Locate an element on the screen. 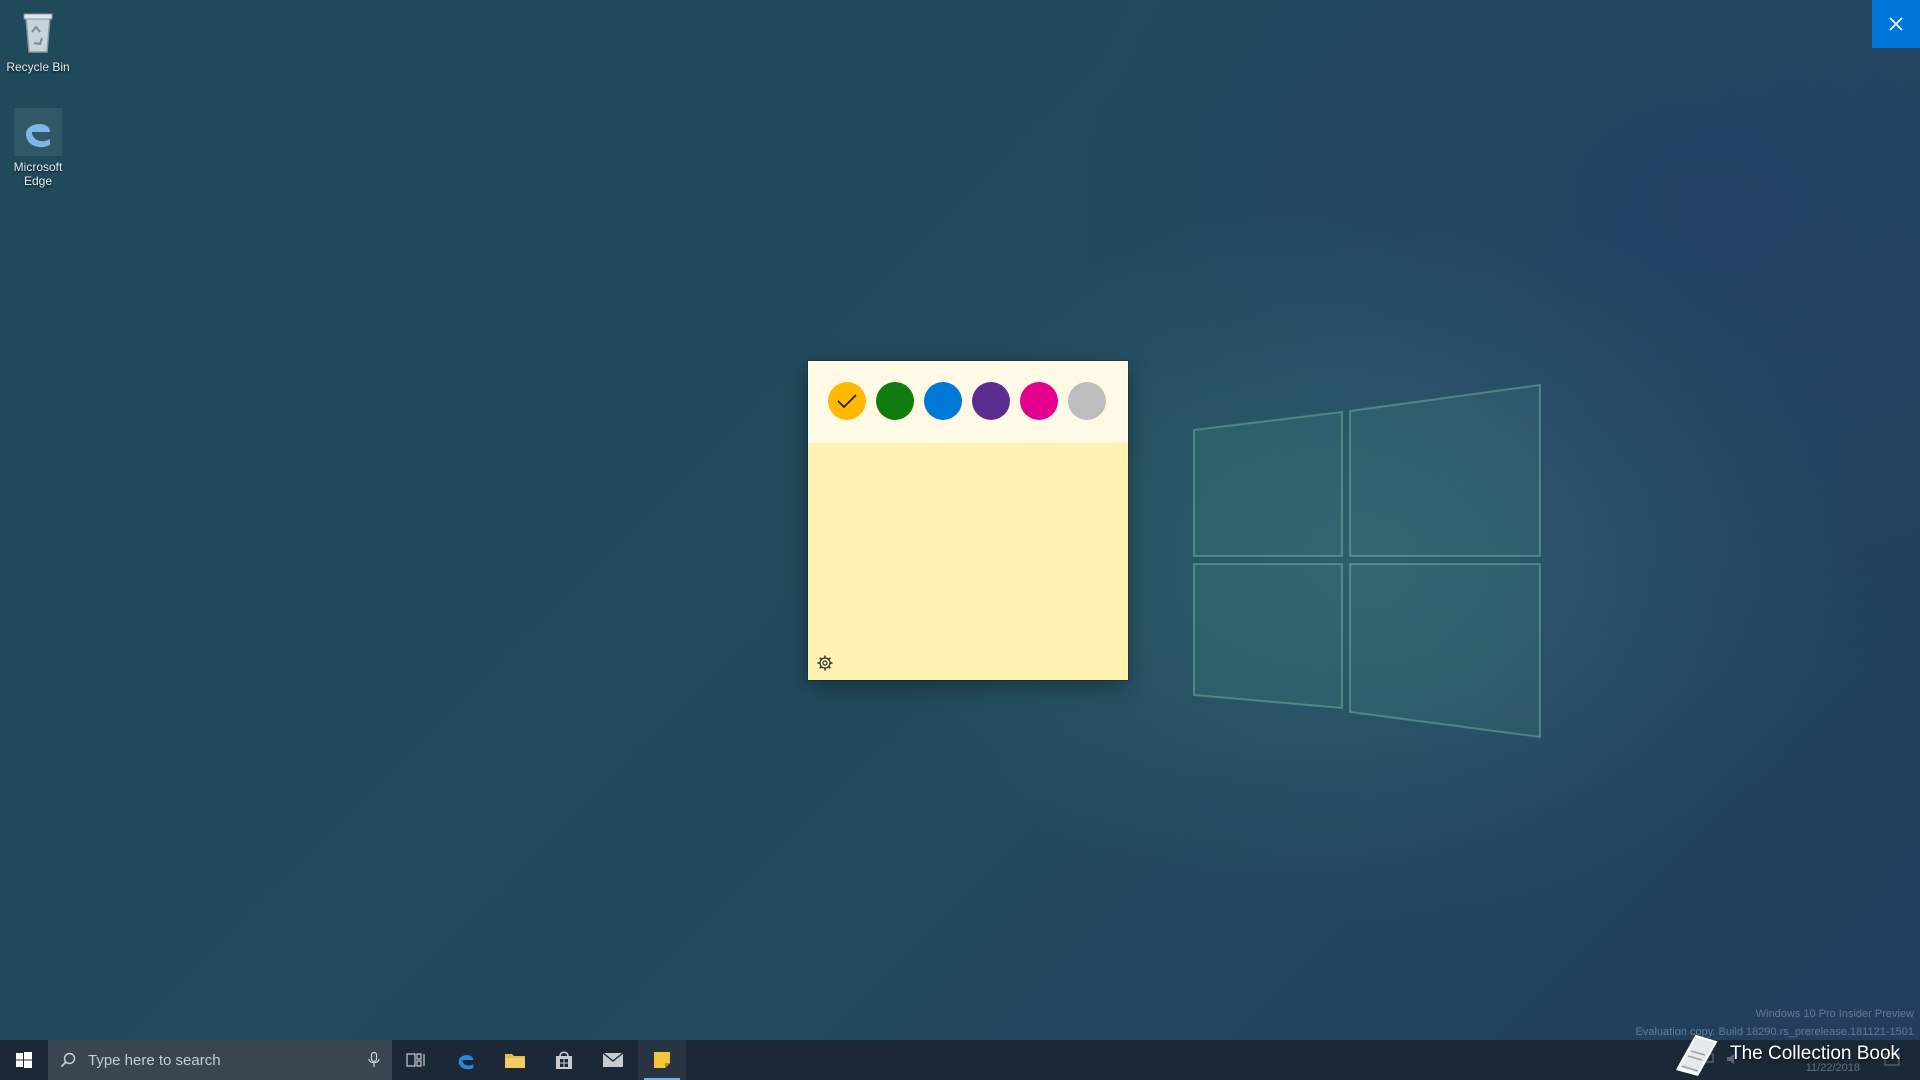 Image resolution: width=1920 pixels, height=1080 pixels. taskbar-mail-button is located at coordinates (613, 1060).